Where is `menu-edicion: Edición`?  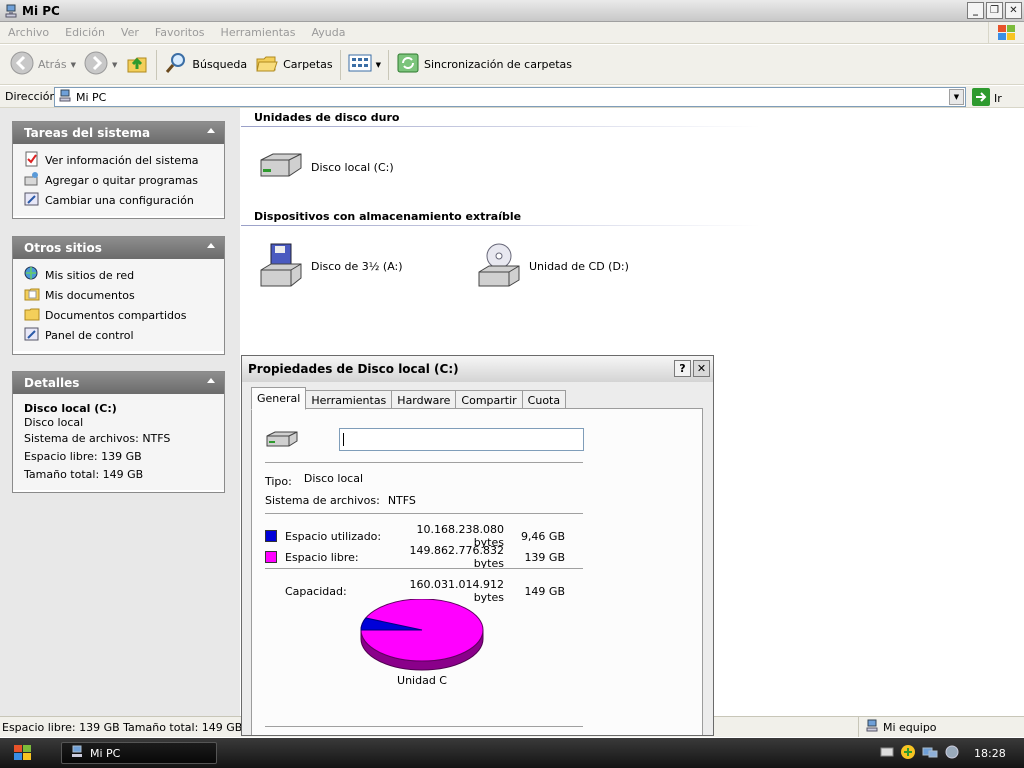
menu-edicion: Edición is located at coordinates (85, 32).